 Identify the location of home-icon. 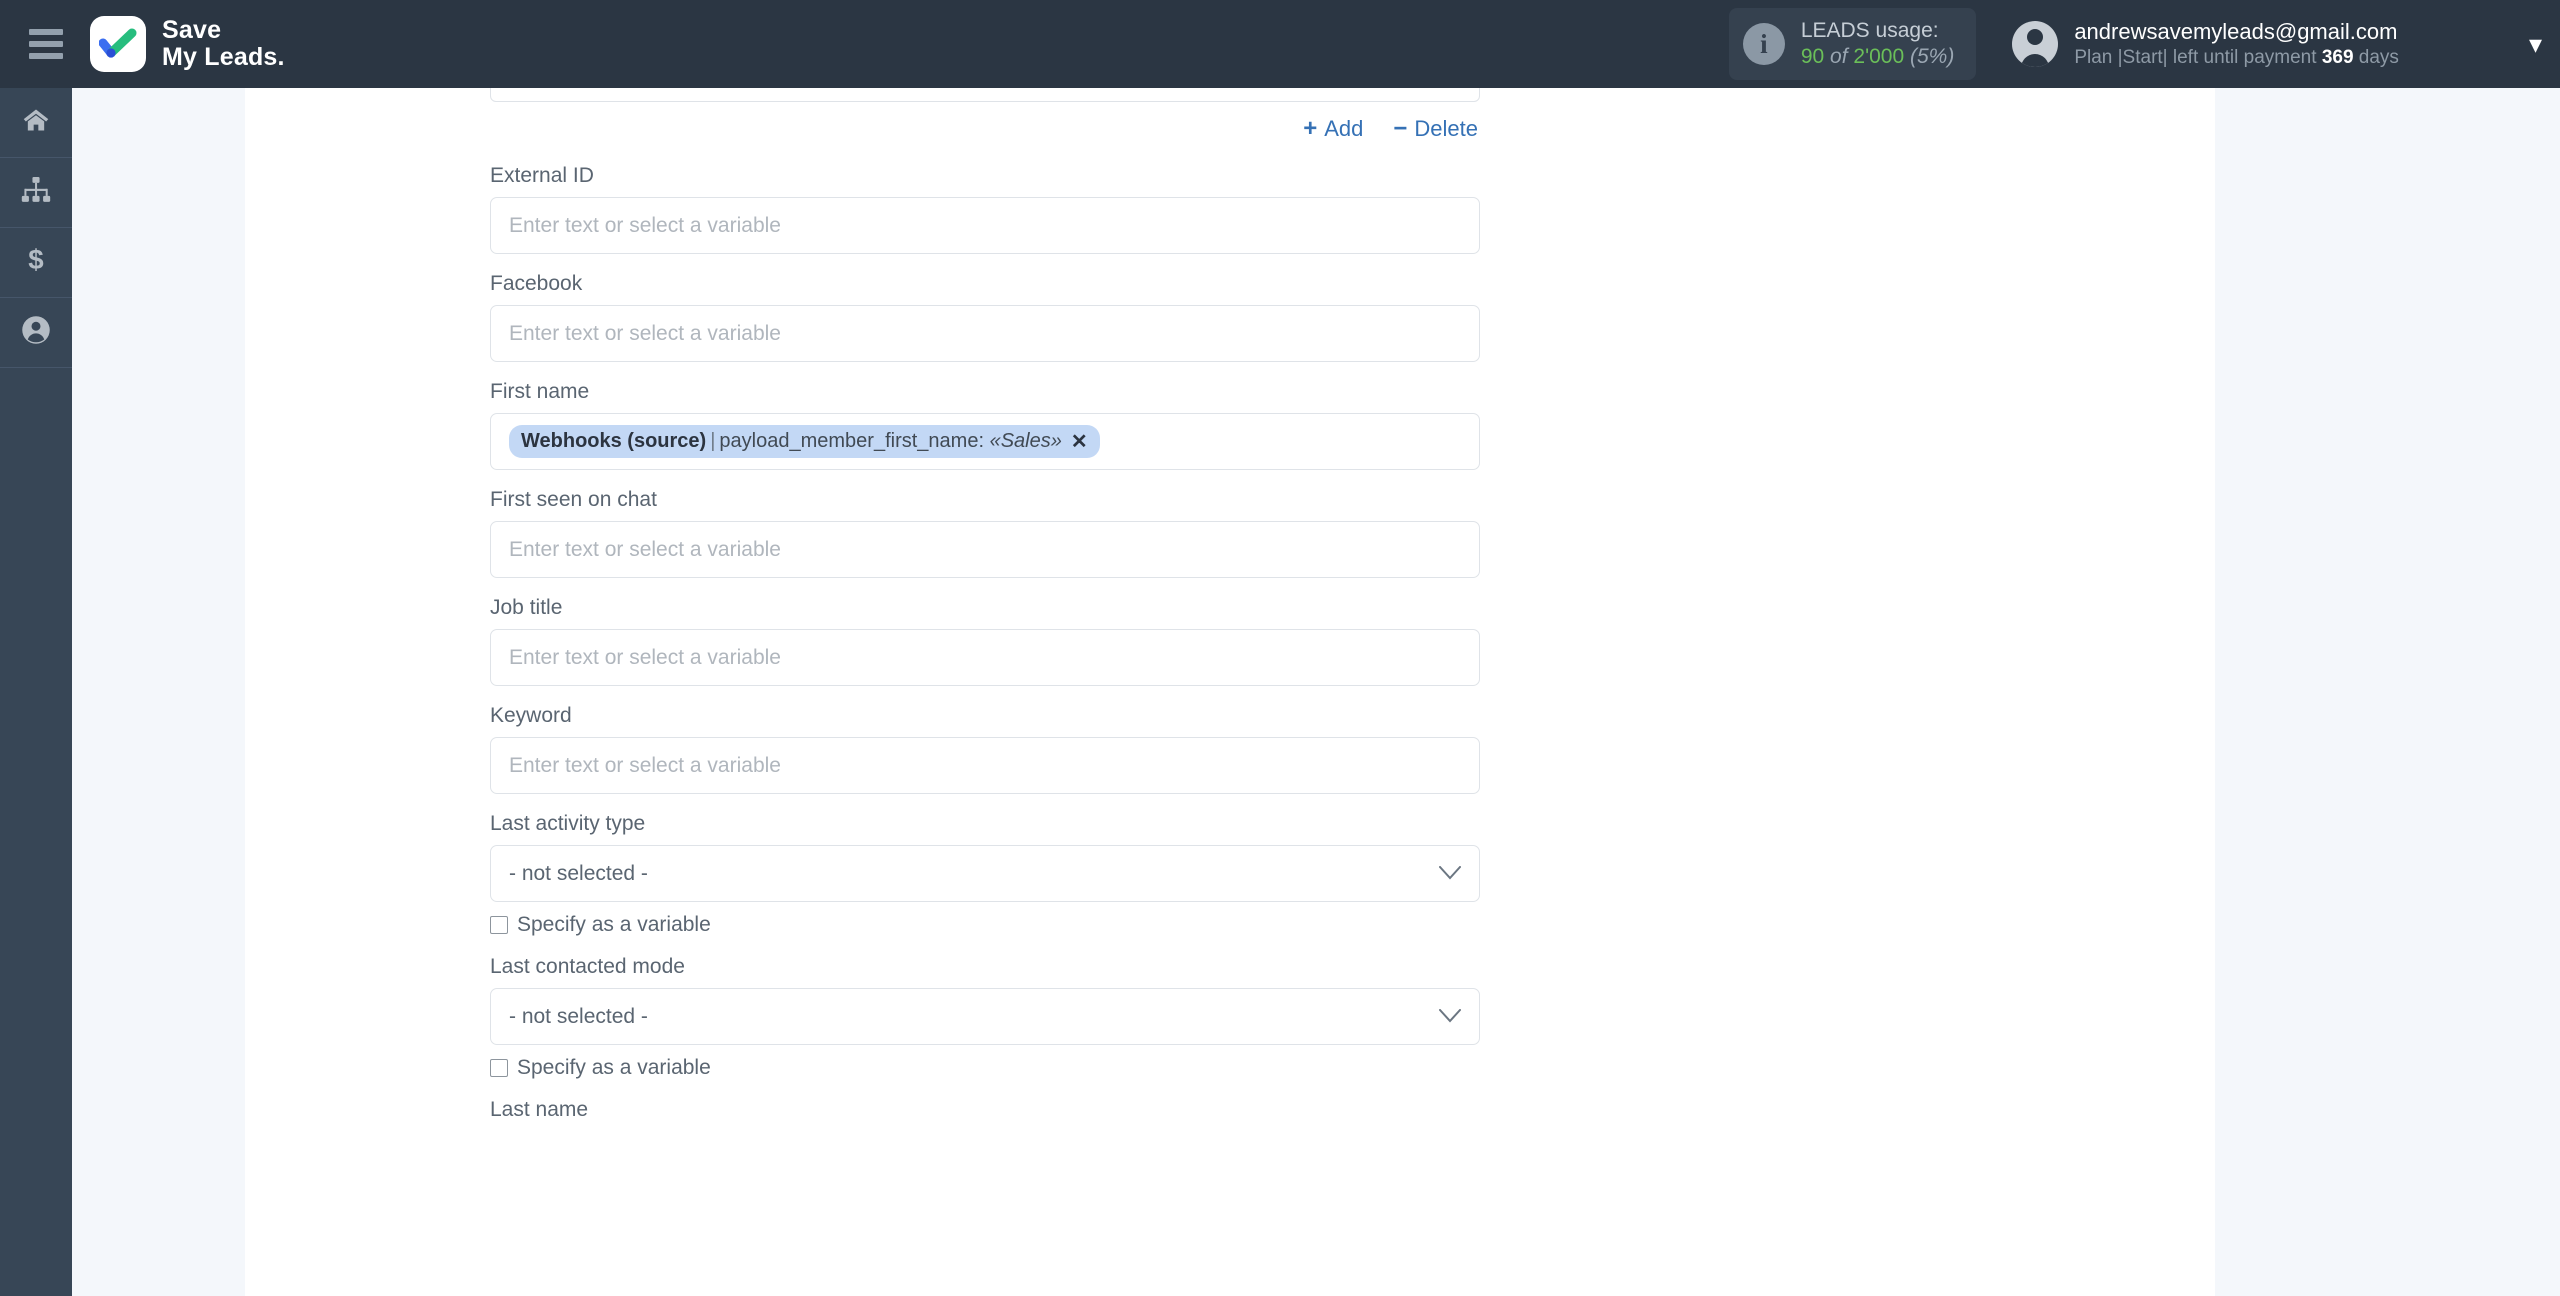
(36, 122).